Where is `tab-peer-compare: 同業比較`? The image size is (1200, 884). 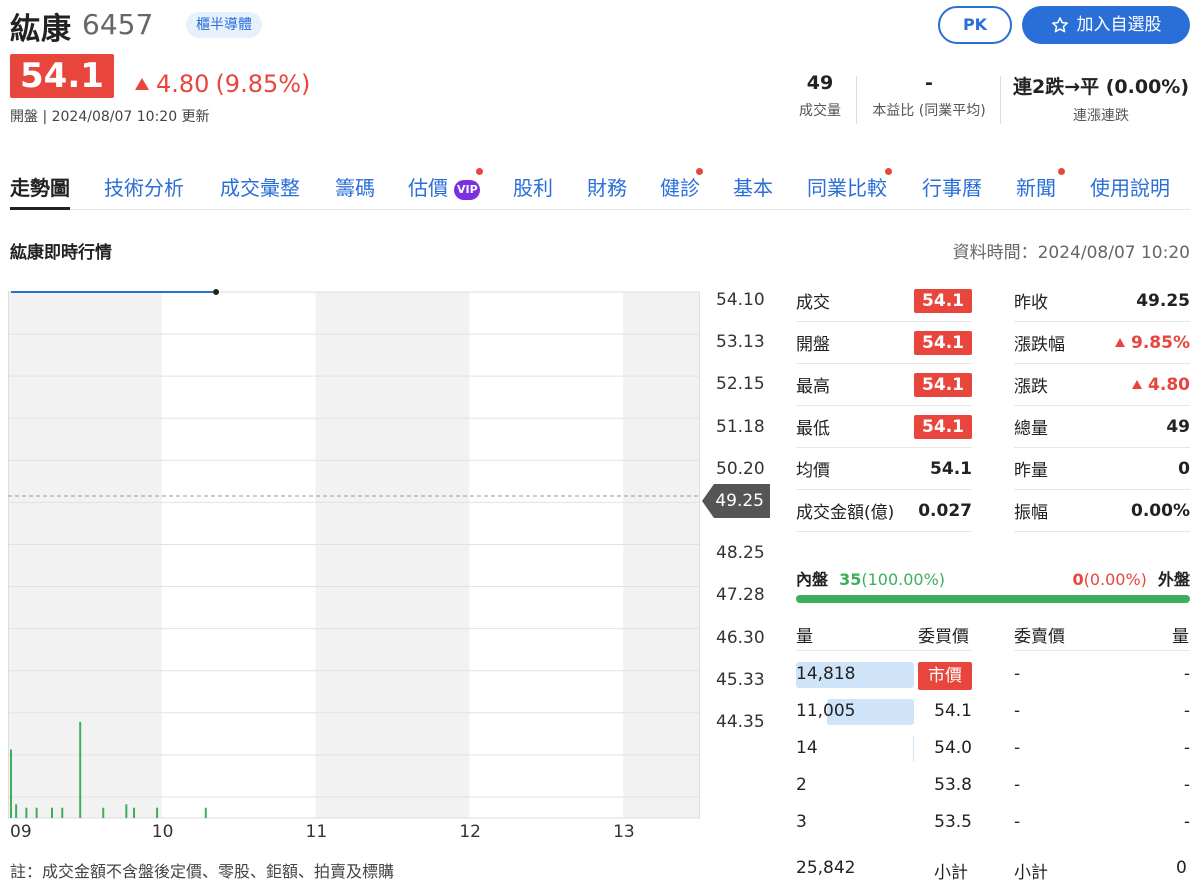 tab-peer-compare: 同業比較 is located at coordinates (849, 189).